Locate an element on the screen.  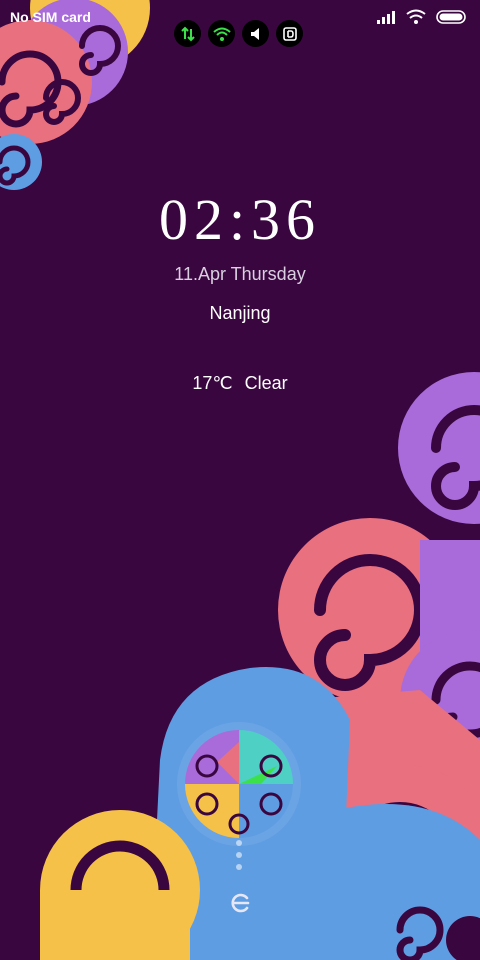
lockscreen-clock: 02:36 is located at coordinates (240, 219).